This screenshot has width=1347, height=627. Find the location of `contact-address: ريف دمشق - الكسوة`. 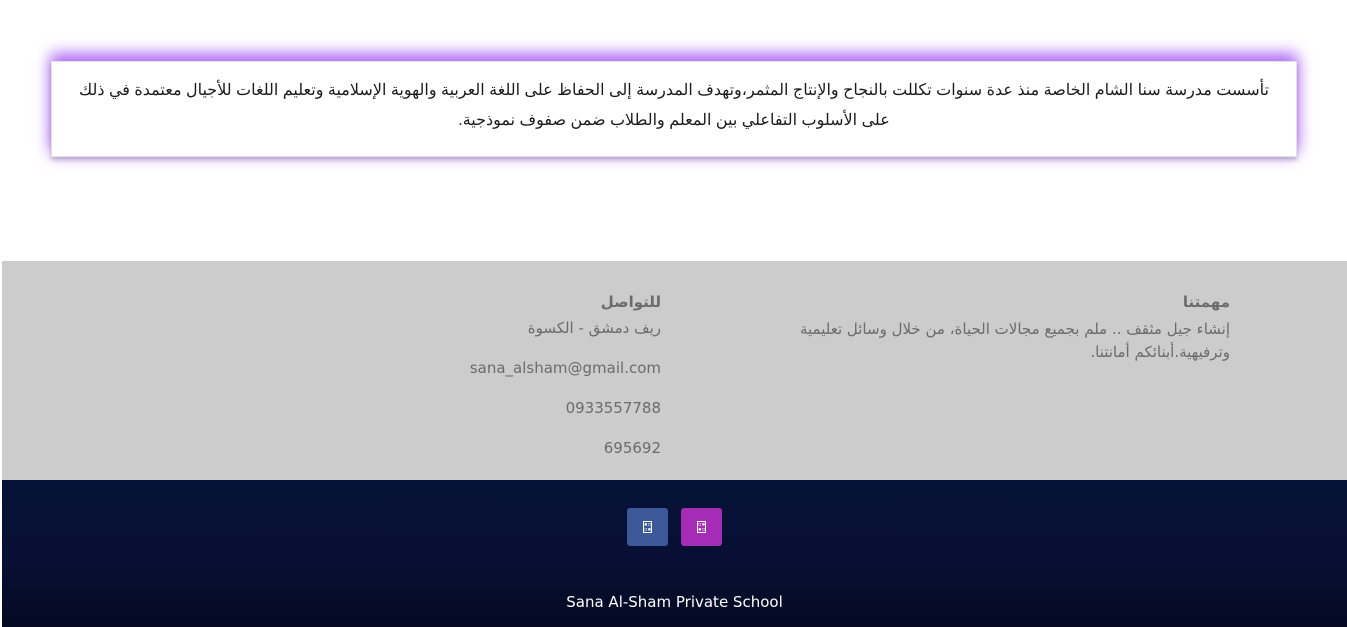

contact-address: ريف دمشق - الكسوة is located at coordinates (594, 328).